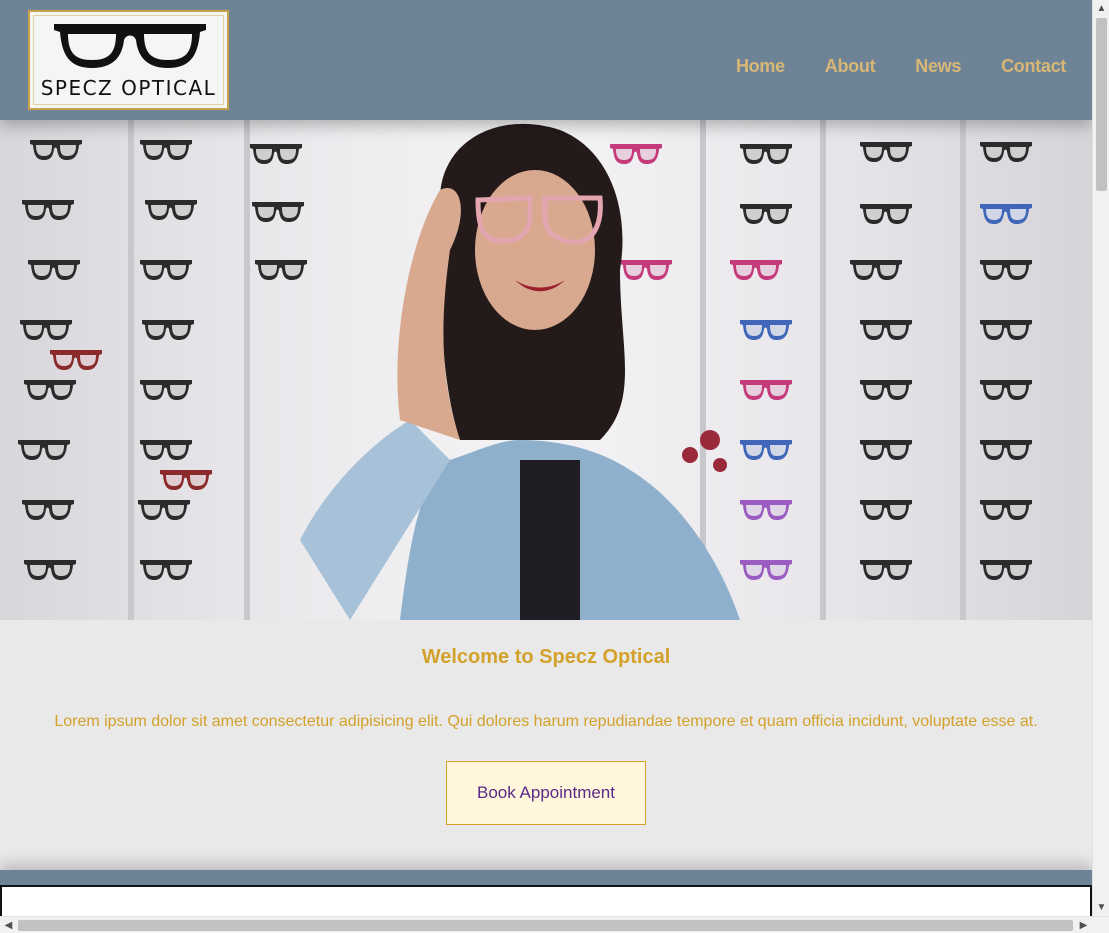 The image size is (1109, 933). Describe the element at coordinates (760, 66) in the screenshot. I see `nav-home: Home` at that location.